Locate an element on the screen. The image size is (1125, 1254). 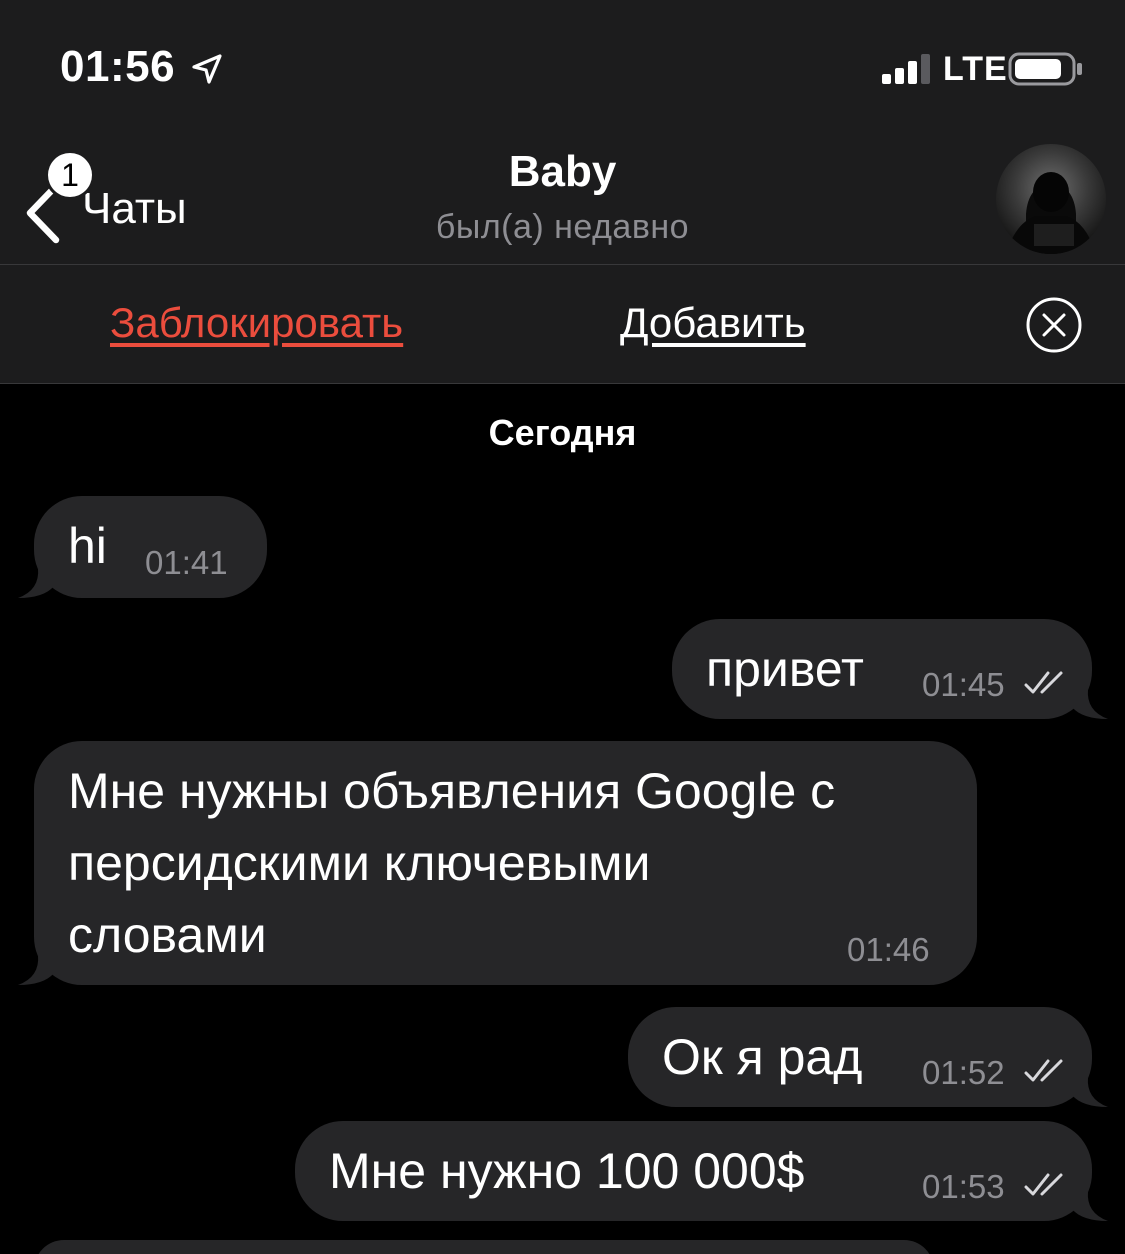
network-label: LTE is located at coordinates (975, 69).